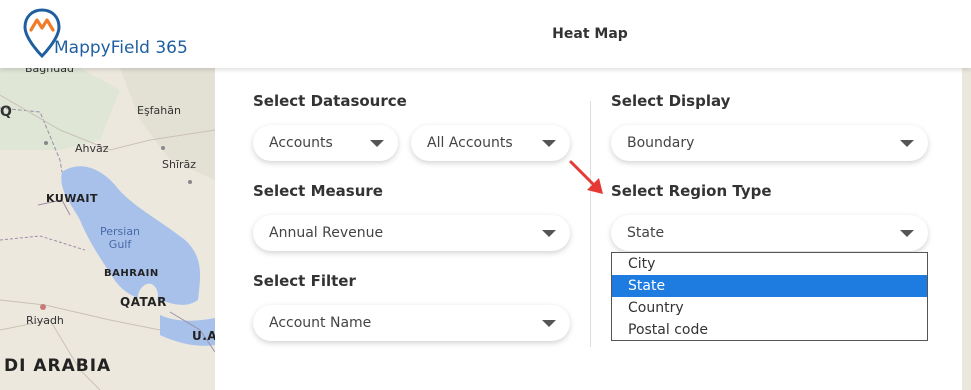 The width and height of the screenshot is (971, 390). Describe the element at coordinates (6, 112) in the screenshot. I see `map-label-iraq: Q` at that location.